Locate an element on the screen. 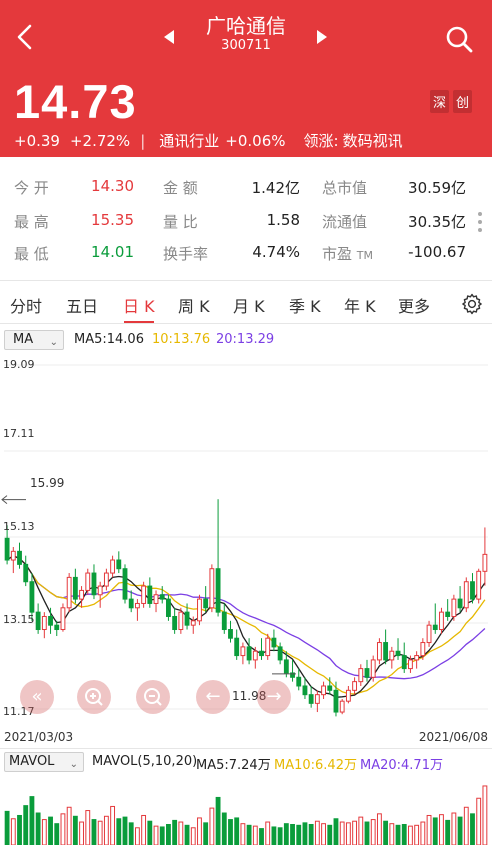 This screenshot has width=492, height=845. high-value: 15.35 is located at coordinates (112, 220).